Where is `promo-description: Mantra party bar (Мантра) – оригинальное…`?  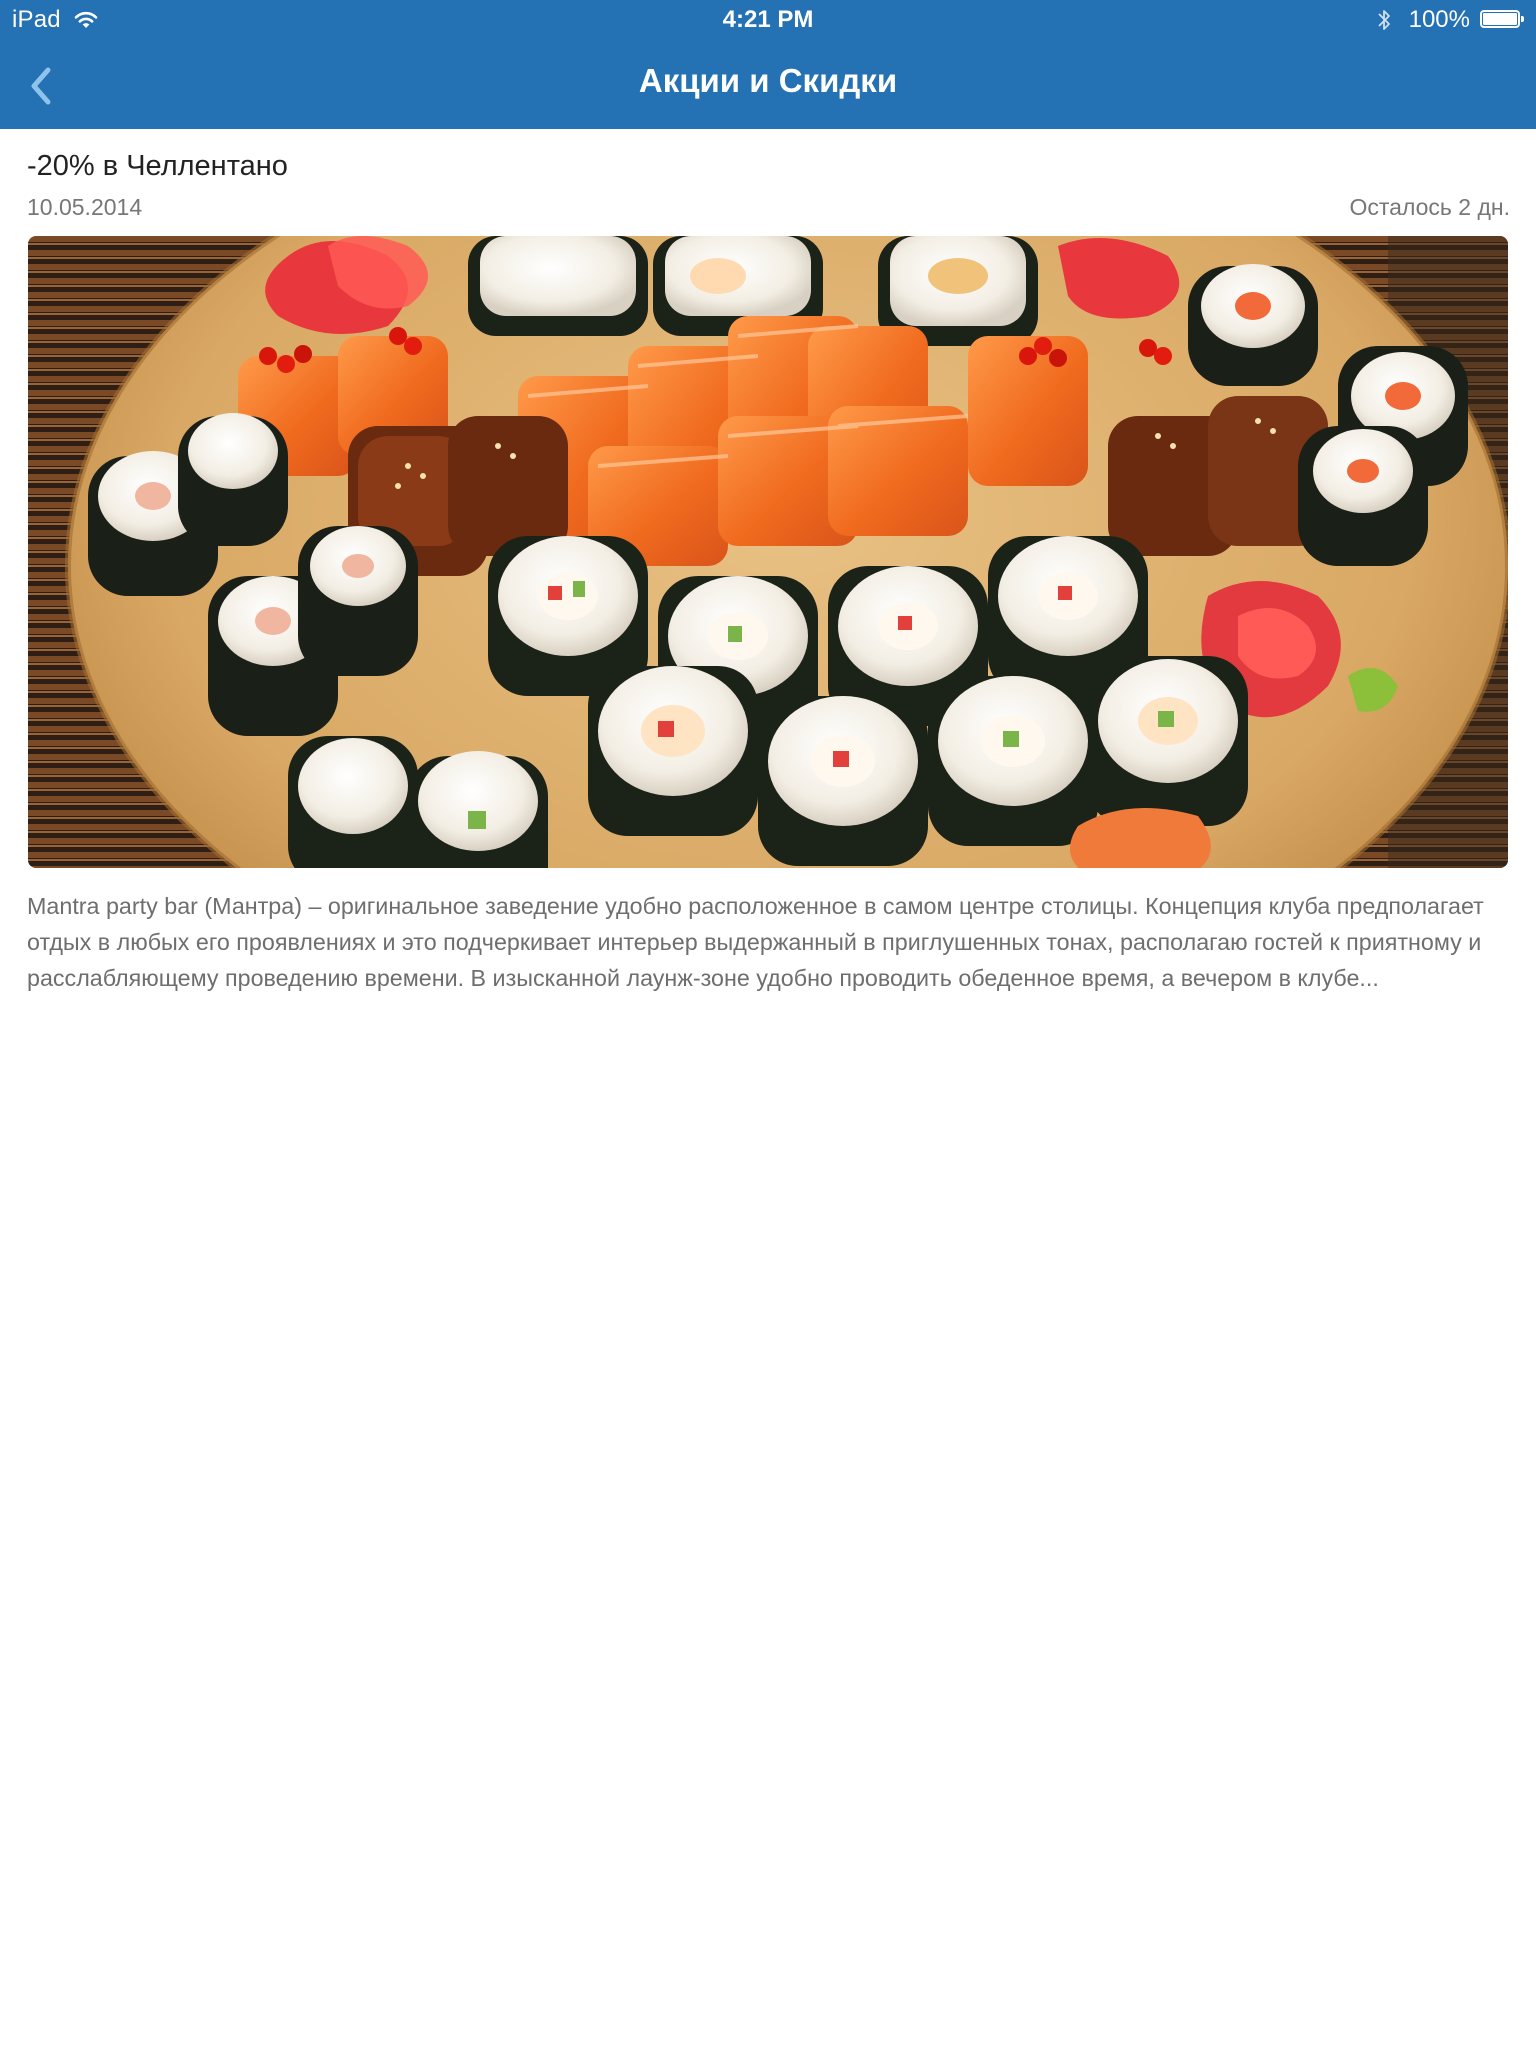
promo-description: Mantra party bar (Мантра) – оригинальное… is located at coordinates (755, 942).